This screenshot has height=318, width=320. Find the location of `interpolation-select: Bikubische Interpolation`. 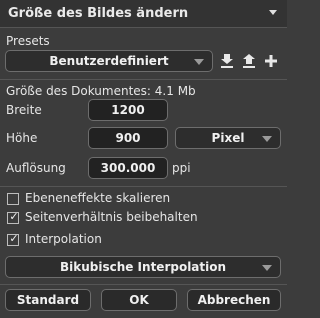

interpolation-select: Bikubische Interpolation is located at coordinates (143, 267).